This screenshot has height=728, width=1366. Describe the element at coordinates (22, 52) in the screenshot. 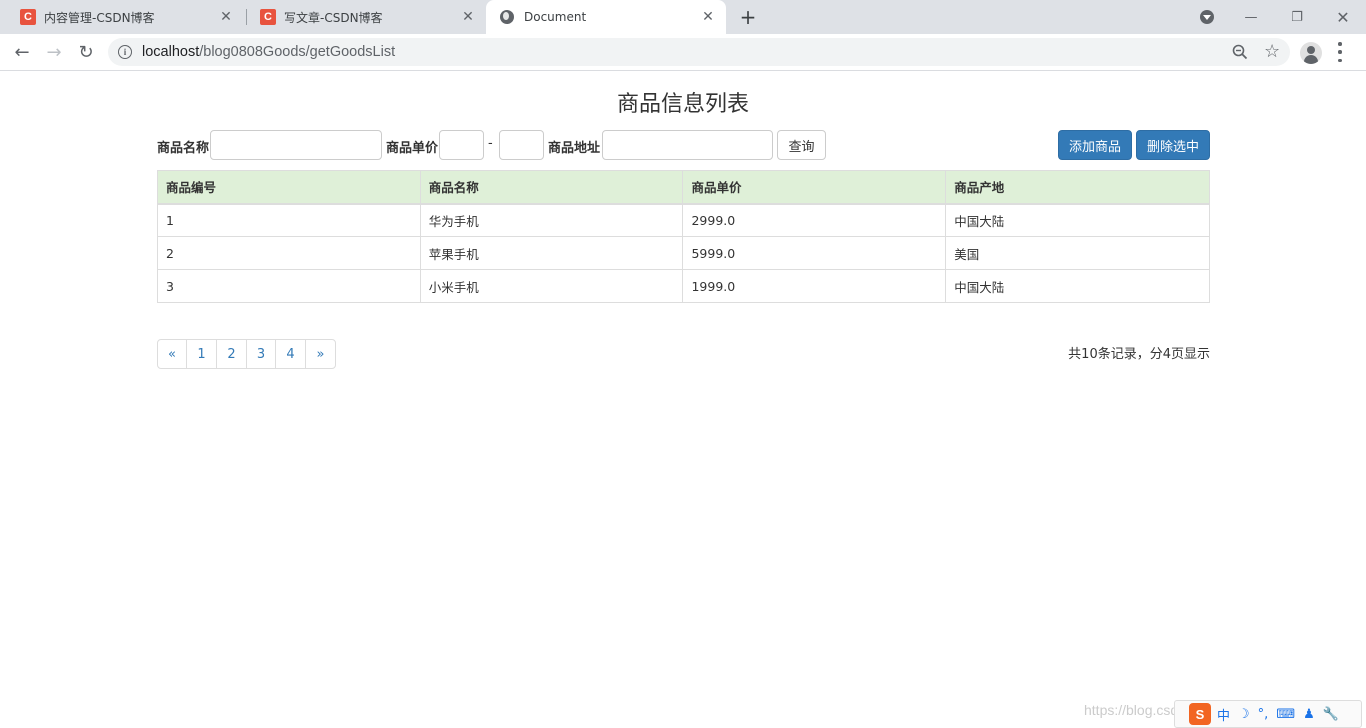

I see `back-icon: ←` at that location.